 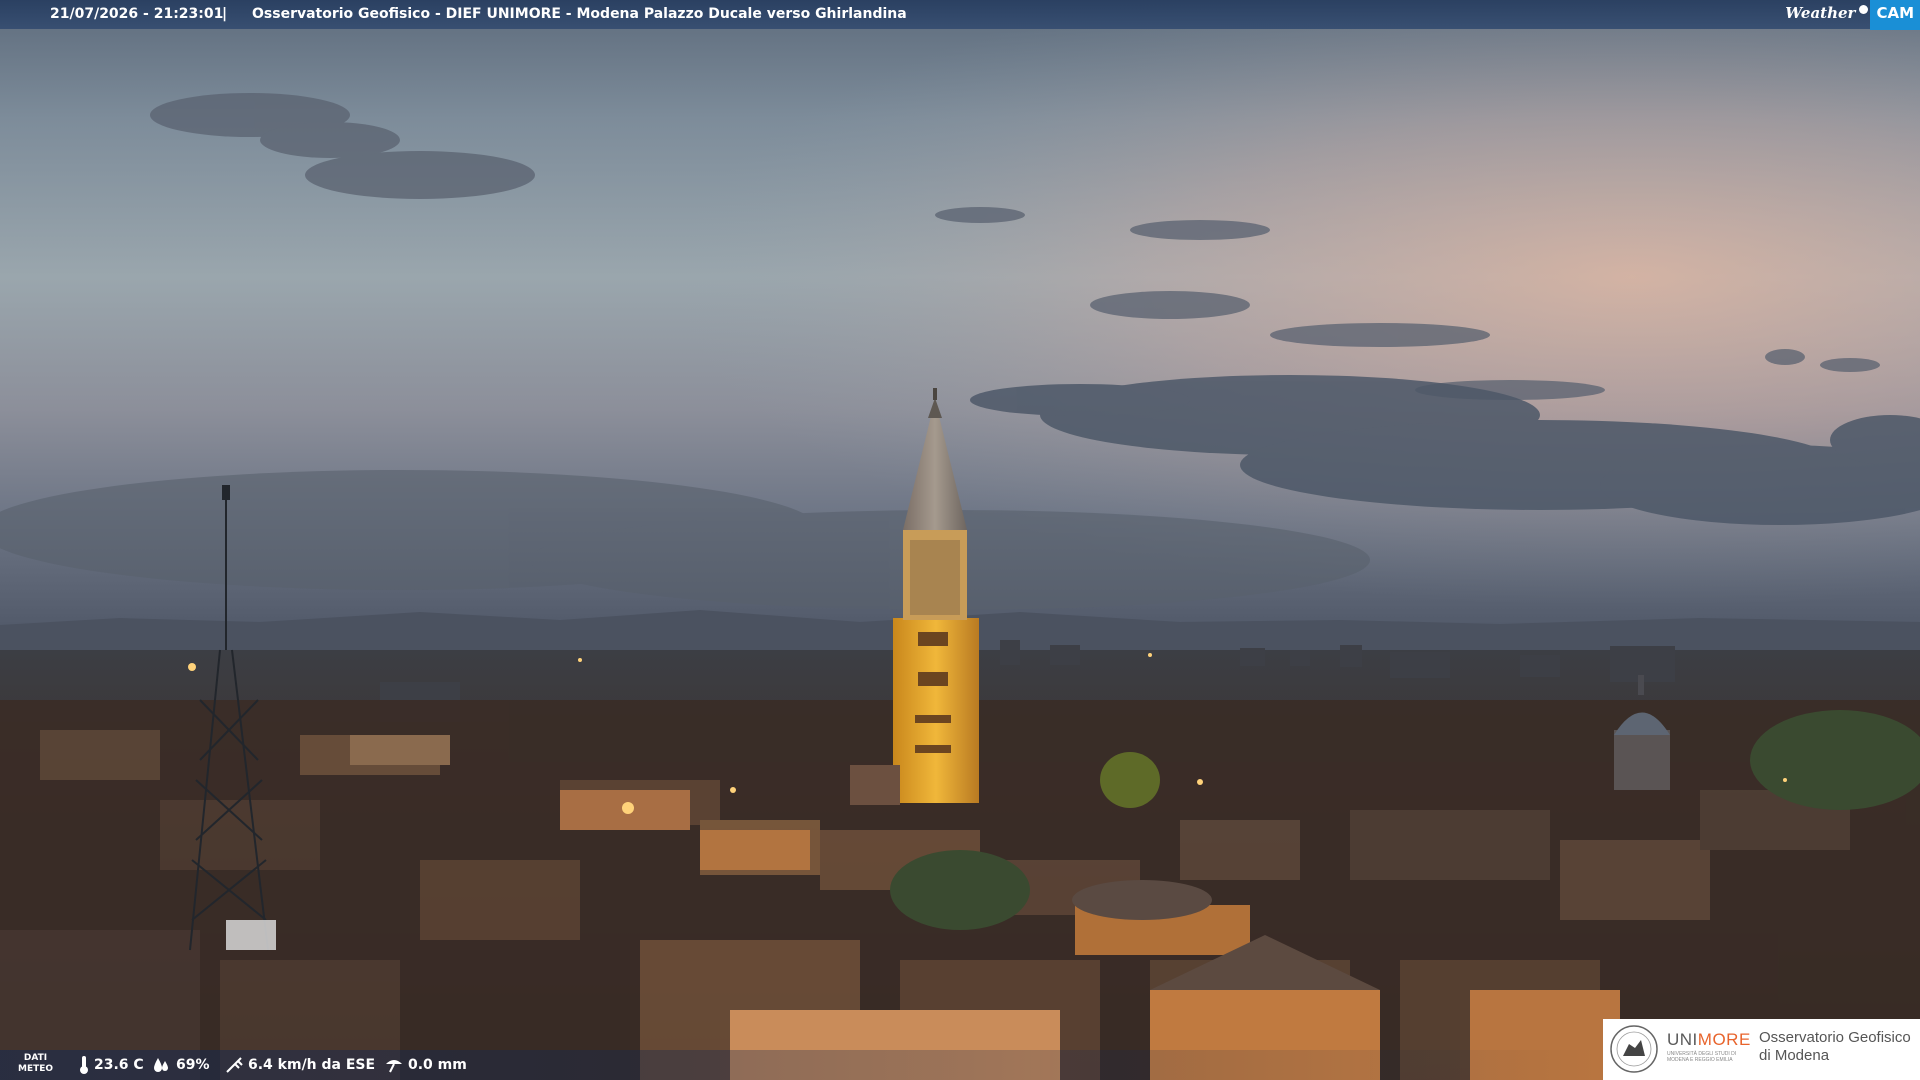 What do you see at coordinates (1634, 1049) in the screenshot?
I see `university-seal-icon` at bounding box center [1634, 1049].